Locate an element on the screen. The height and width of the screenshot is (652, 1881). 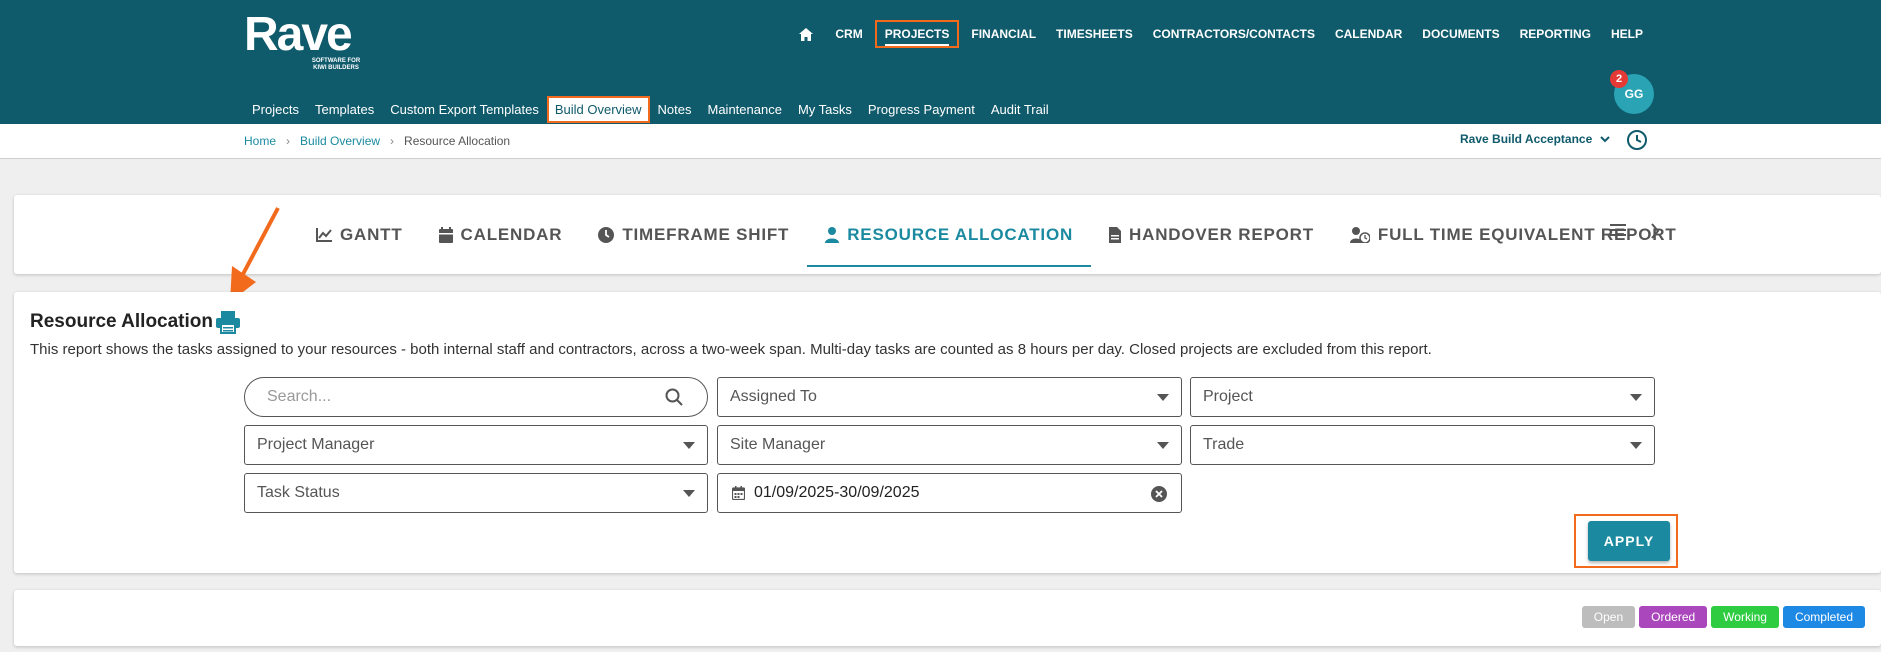
tab-full-time-equivalent-report: FULL TIME EQUIVALENT REPORT is located at coordinates (1513, 235).